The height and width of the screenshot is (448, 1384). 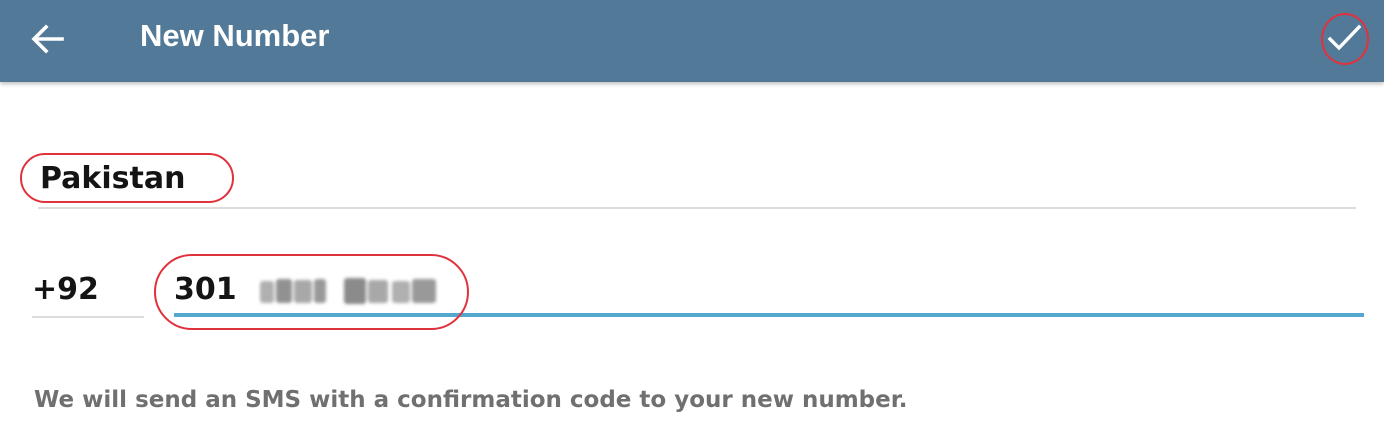 What do you see at coordinates (88, 290) in the screenshot?
I see `country-code-input` at bounding box center [88, 290].